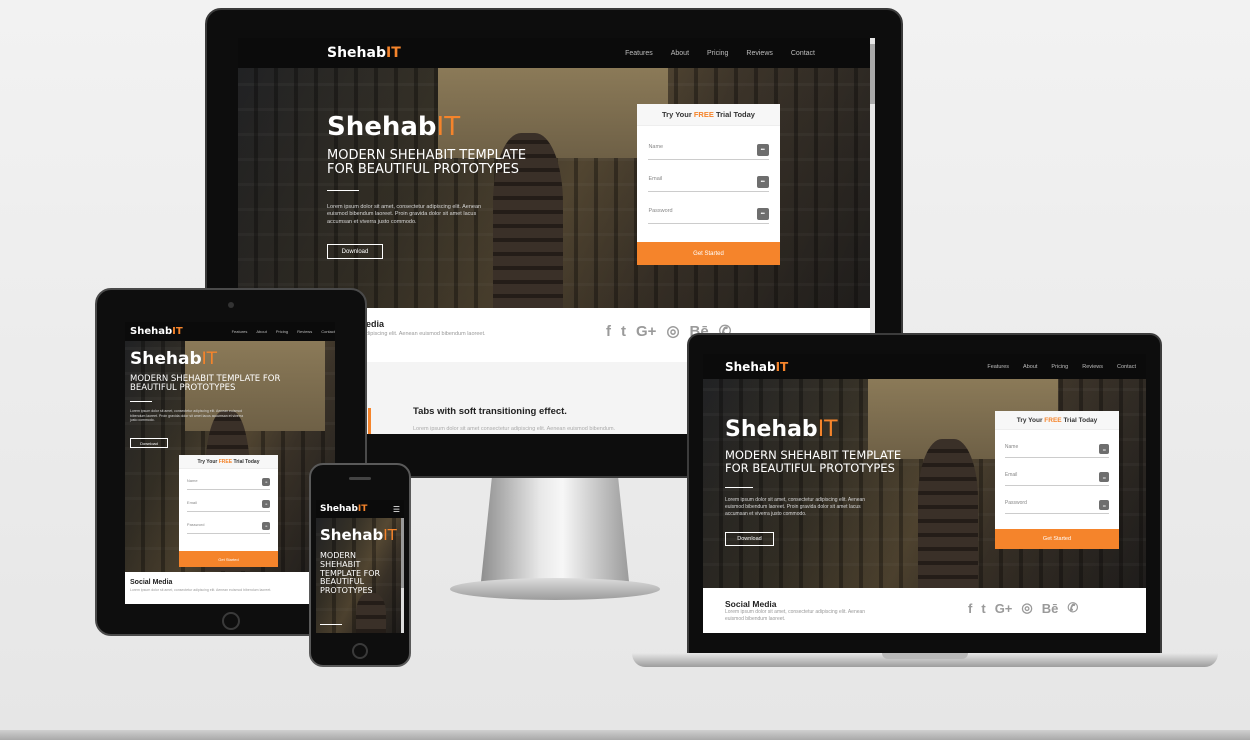  What do you see at coordinates (364, 53) in the screenshot?
I see `site-logo: ShehabIT` at bounding box center [364, 53].